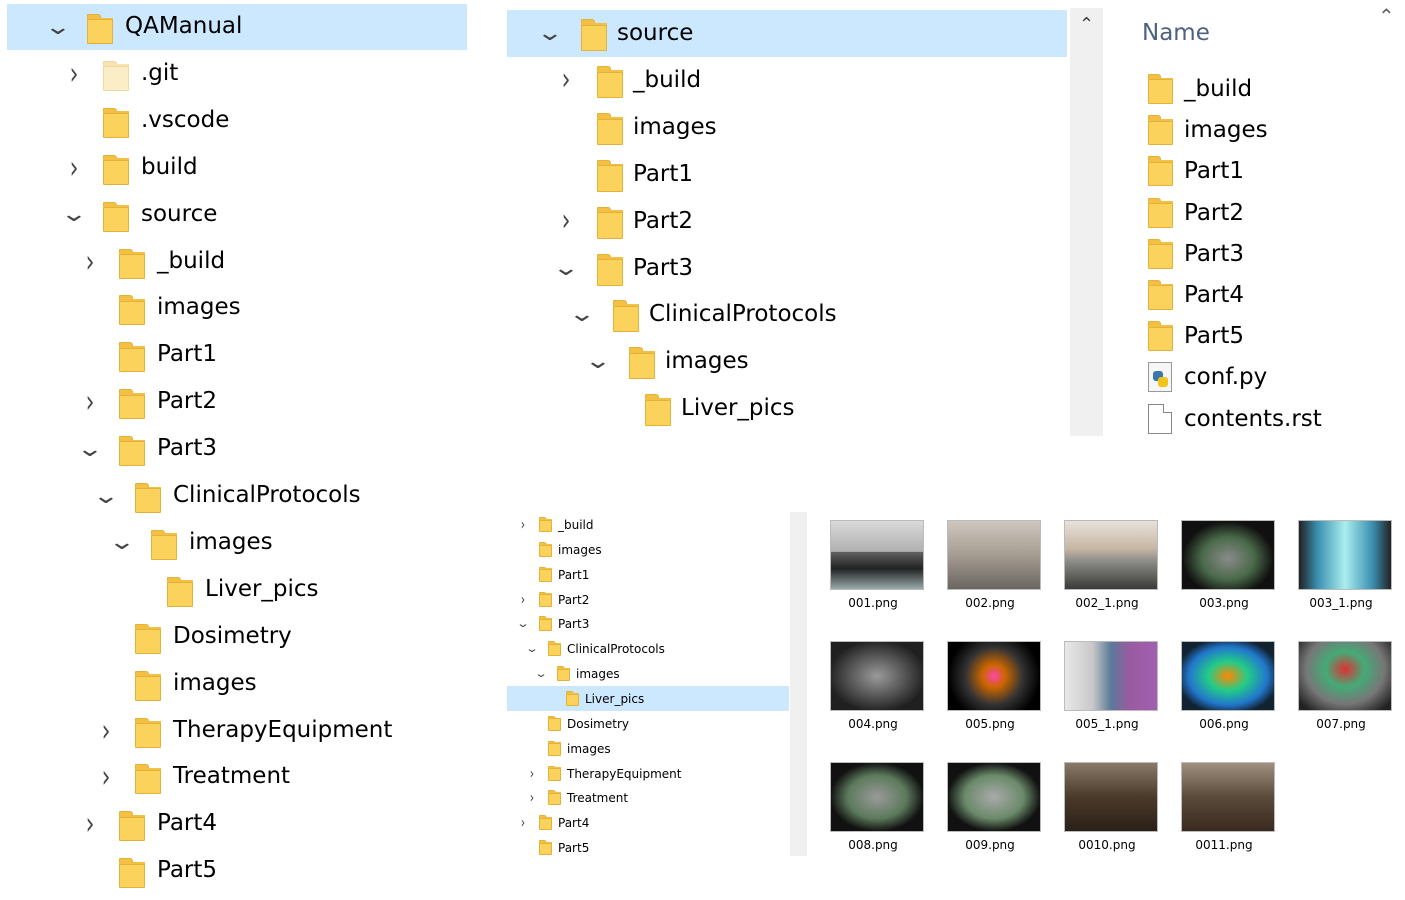 The image size is (1405, 900). What do you see at coordinates (1273, 380) in the screenshot?
I see `file-item: conf.py` at bounding box center [1273, 380].